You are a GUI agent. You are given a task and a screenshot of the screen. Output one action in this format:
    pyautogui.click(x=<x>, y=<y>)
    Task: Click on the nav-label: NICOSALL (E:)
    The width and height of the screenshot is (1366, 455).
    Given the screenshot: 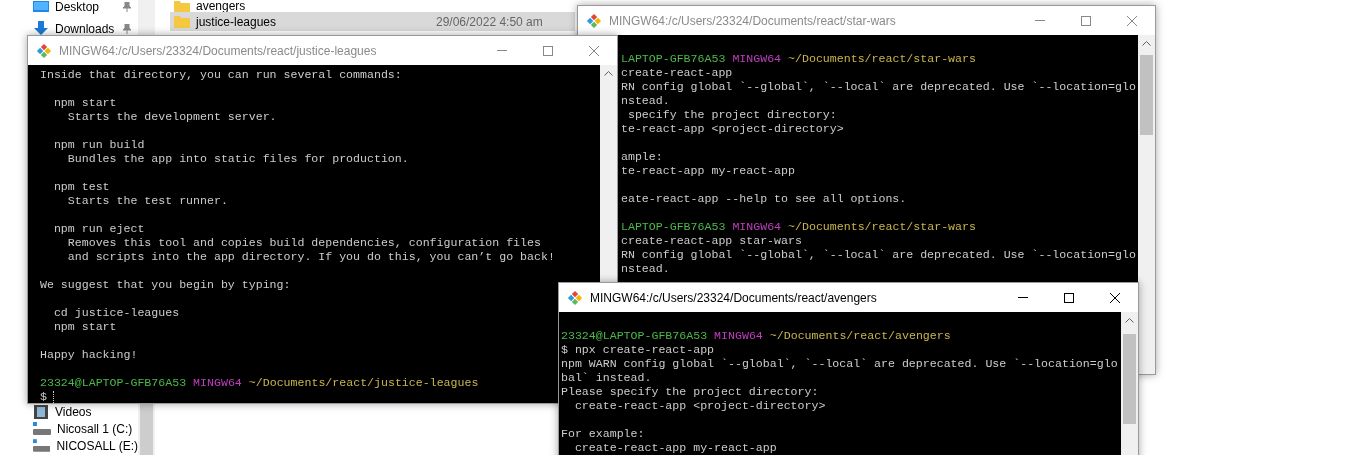 What is the action you would take?
    pyautogui.click(x=97, y=446)
    